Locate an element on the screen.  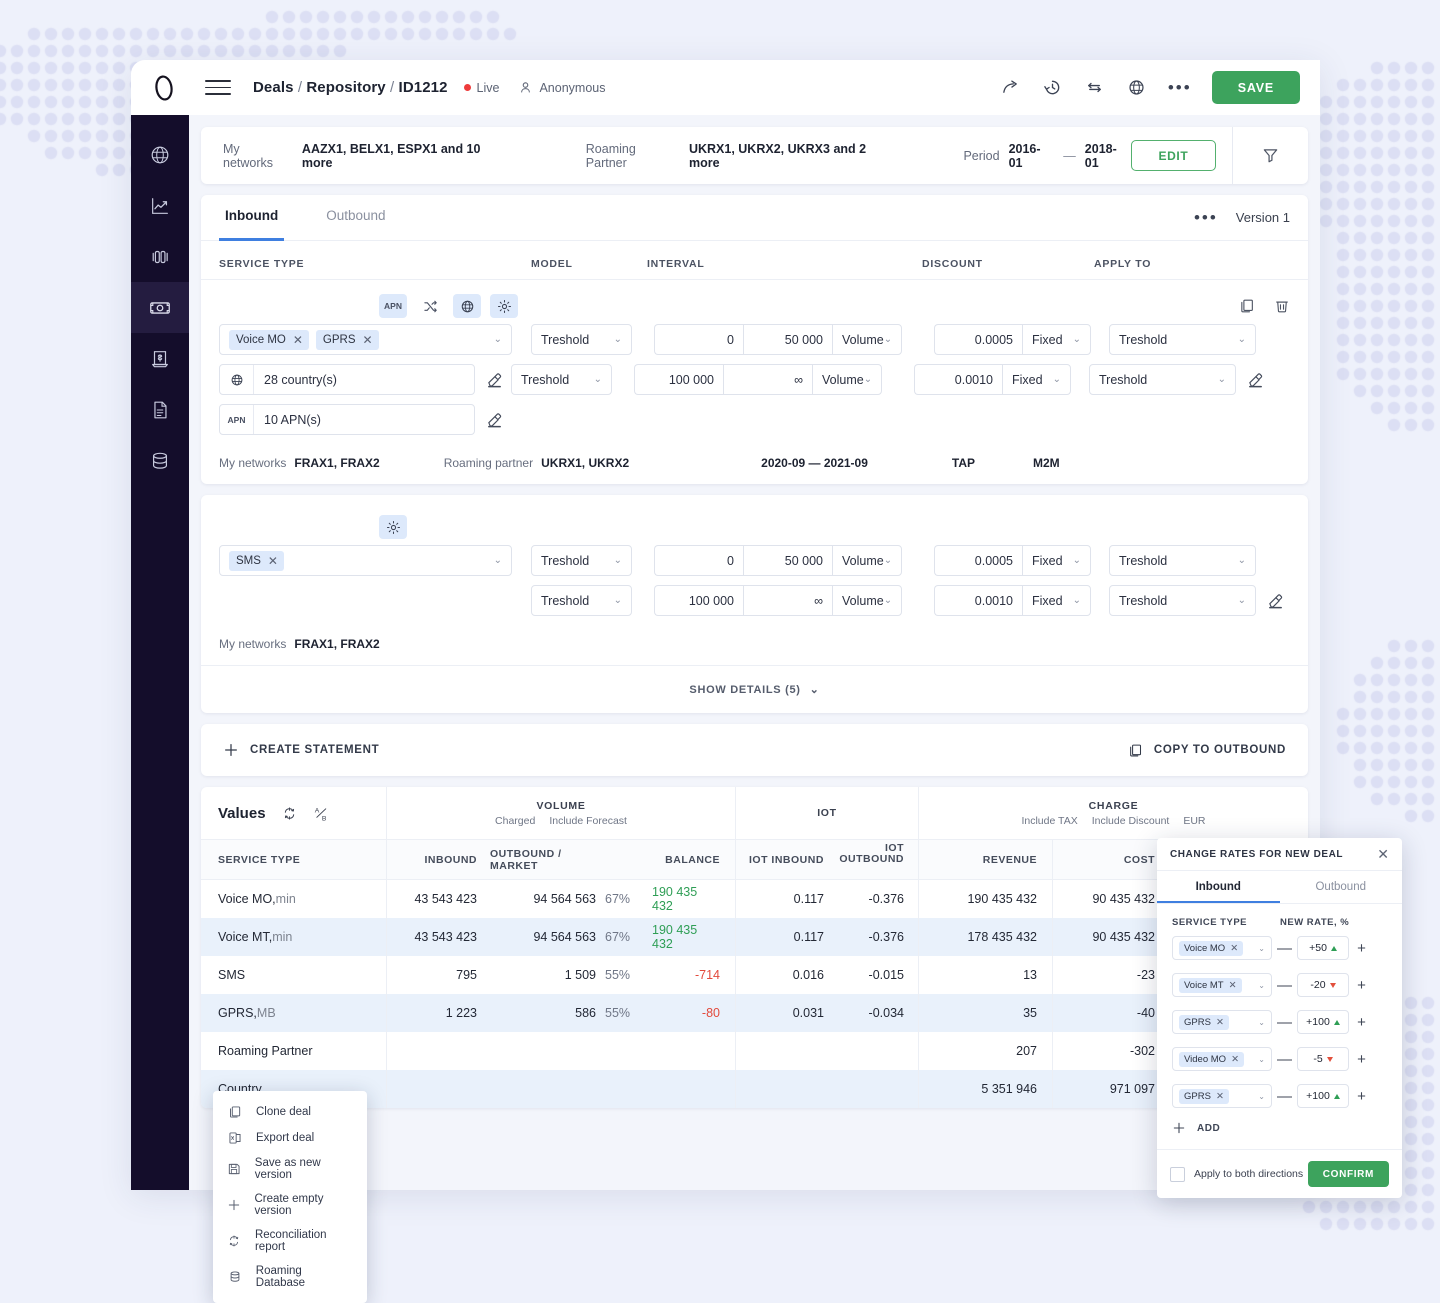
rate-service-select: GPRS ✕ ⌄ is located at coordinates (1222, 1022).